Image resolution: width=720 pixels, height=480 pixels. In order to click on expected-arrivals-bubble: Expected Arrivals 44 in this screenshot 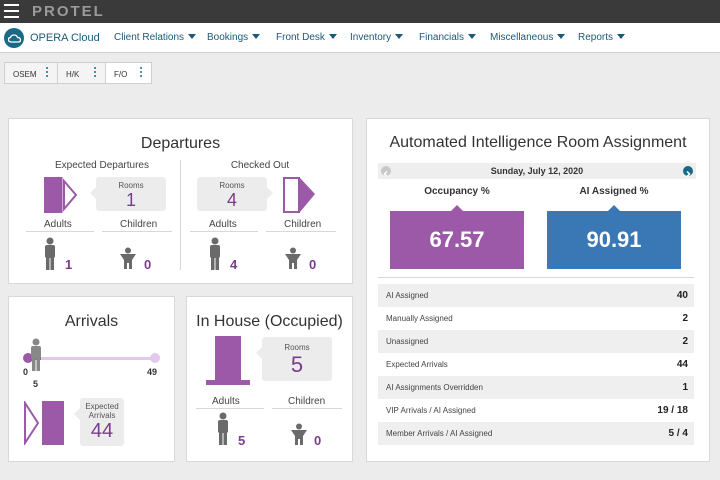, I will do `click(99, 422)`.